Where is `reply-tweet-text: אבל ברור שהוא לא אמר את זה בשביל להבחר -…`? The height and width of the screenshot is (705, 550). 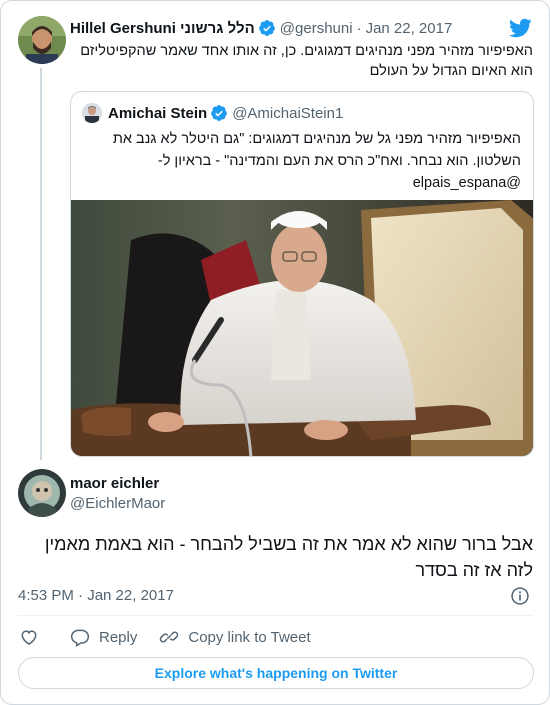
reply-tweet-text: אבל ברור שהוא לא אמר את זה בשביל להבחר -… is located at coordinates (288, 557).